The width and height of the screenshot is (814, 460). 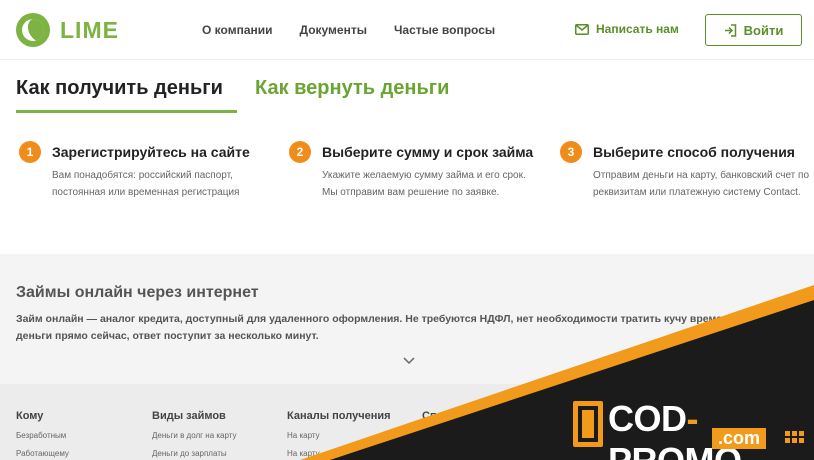 What do you see at coordinates (571, 152) in the screenshot?
I see `step-number-badge: 3` at bounding box center [571, 152].